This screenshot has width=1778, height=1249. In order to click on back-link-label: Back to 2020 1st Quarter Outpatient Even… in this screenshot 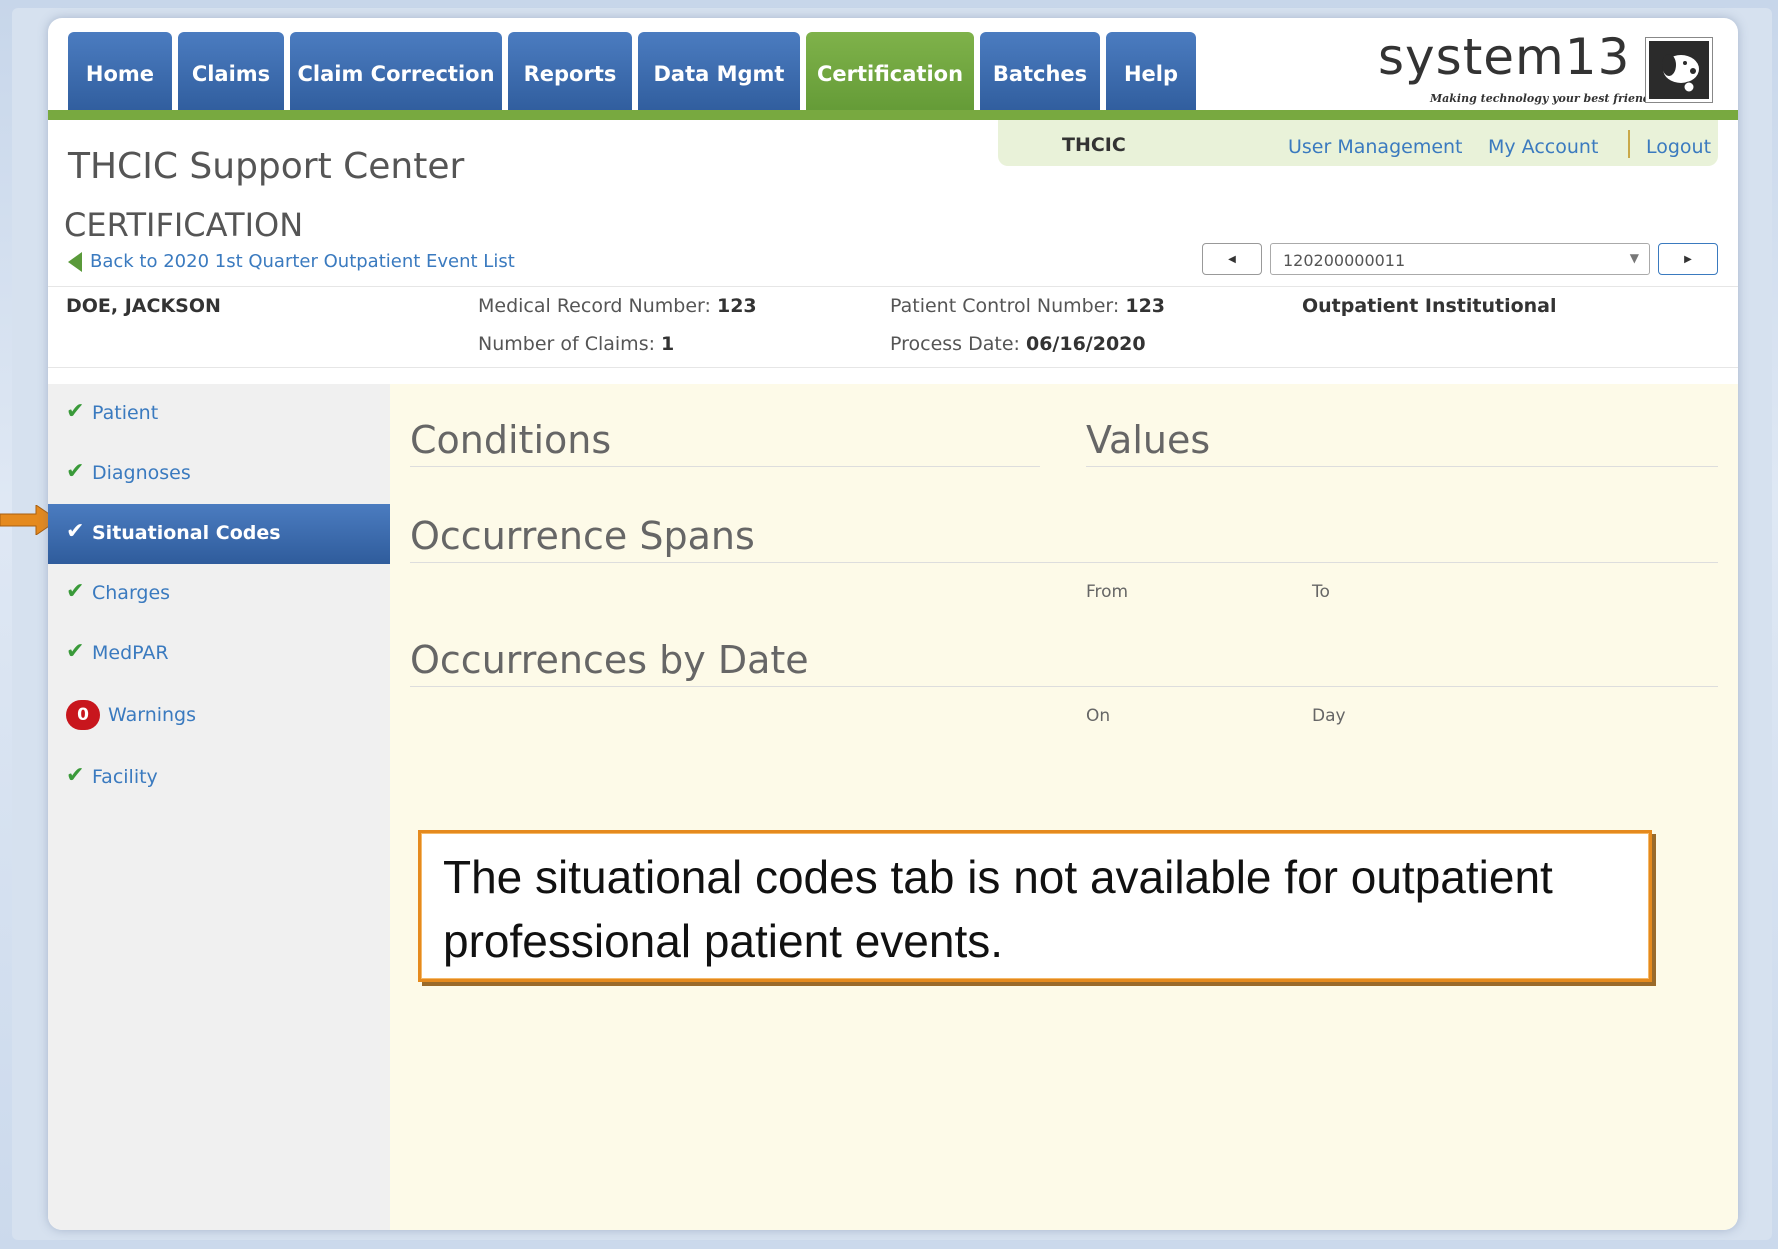, I will do `click(302, 261)`.